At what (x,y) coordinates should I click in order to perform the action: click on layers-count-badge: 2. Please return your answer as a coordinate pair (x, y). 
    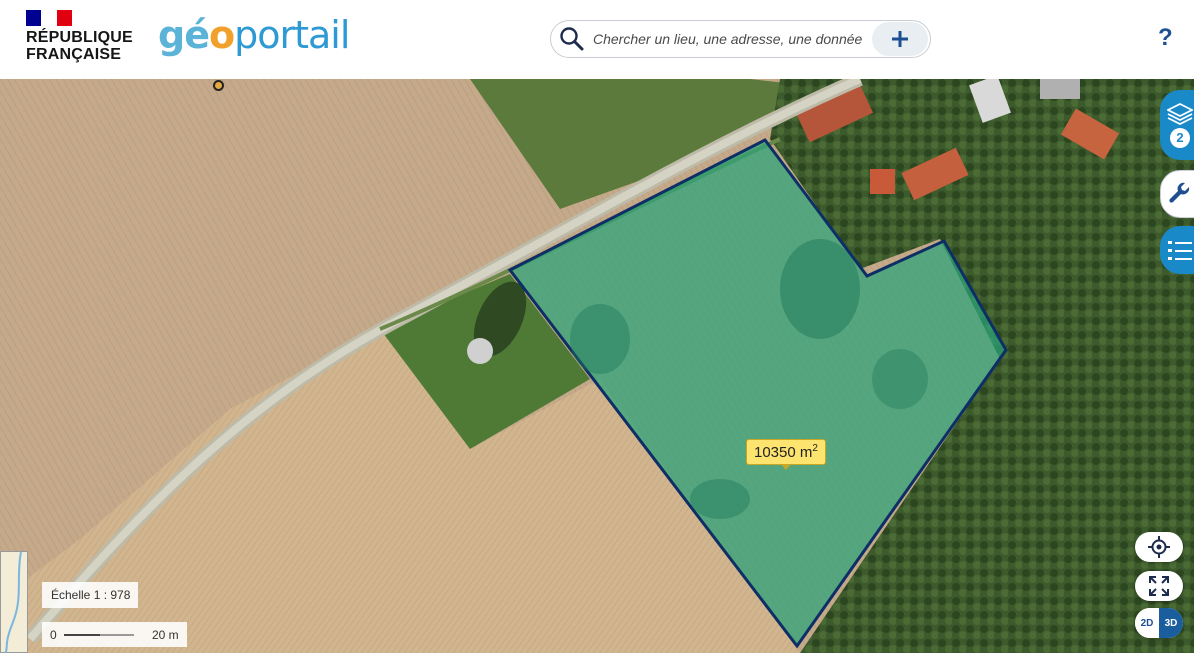
    Looking at the image, I should click on (1180, 137).